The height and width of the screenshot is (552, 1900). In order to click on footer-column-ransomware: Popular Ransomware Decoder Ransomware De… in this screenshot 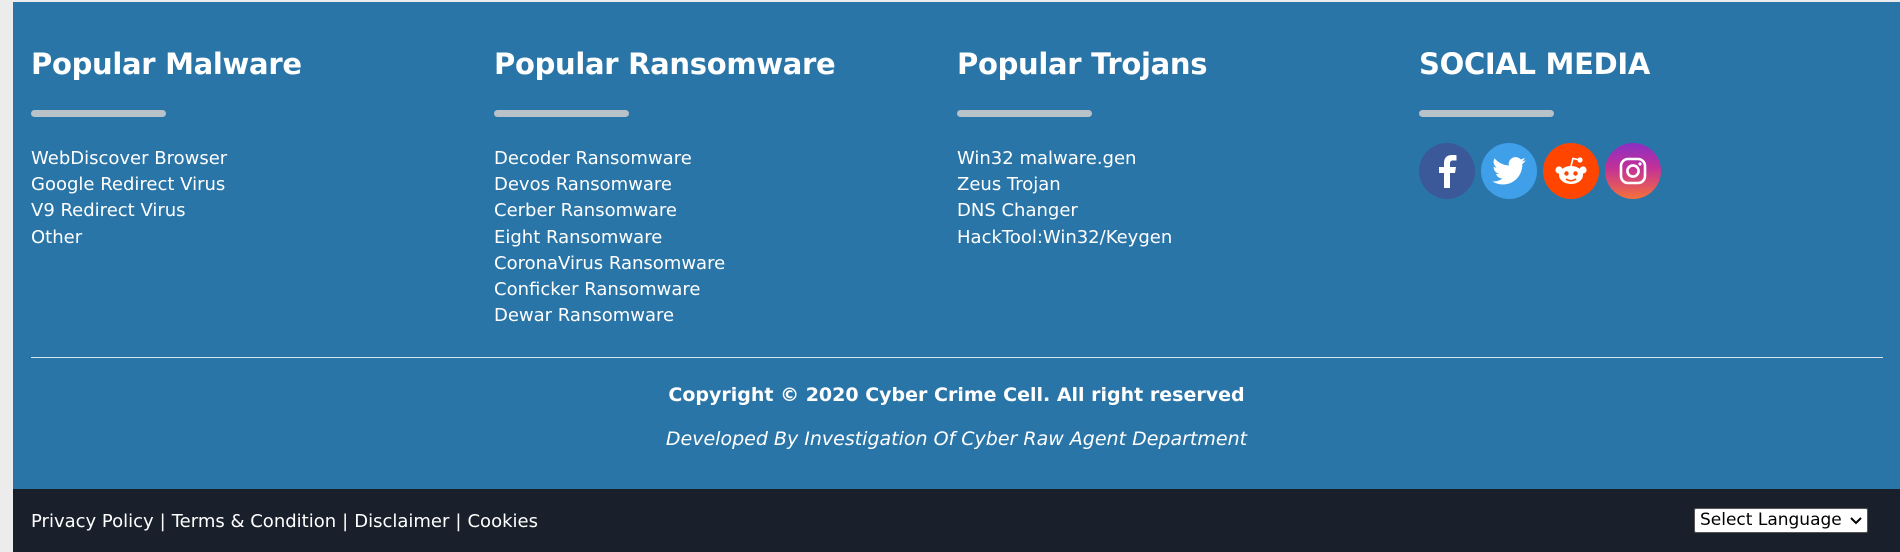, I will do `click(714, 186)`.